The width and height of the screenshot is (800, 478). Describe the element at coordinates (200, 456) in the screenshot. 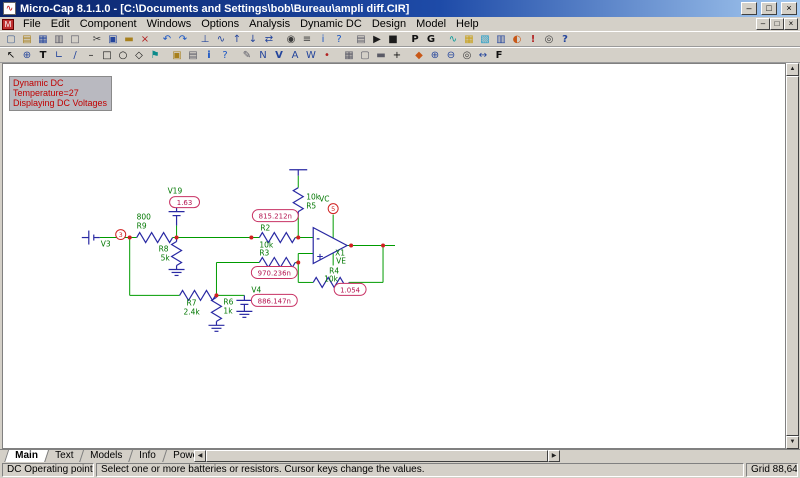

I see `scroll-left-button: ◀` at that location.